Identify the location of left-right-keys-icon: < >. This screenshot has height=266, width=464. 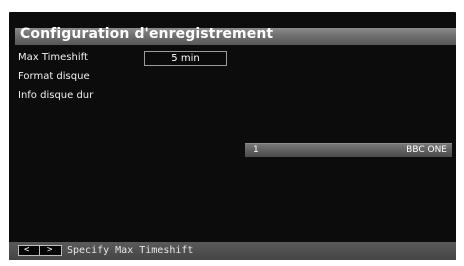
(40, 250).